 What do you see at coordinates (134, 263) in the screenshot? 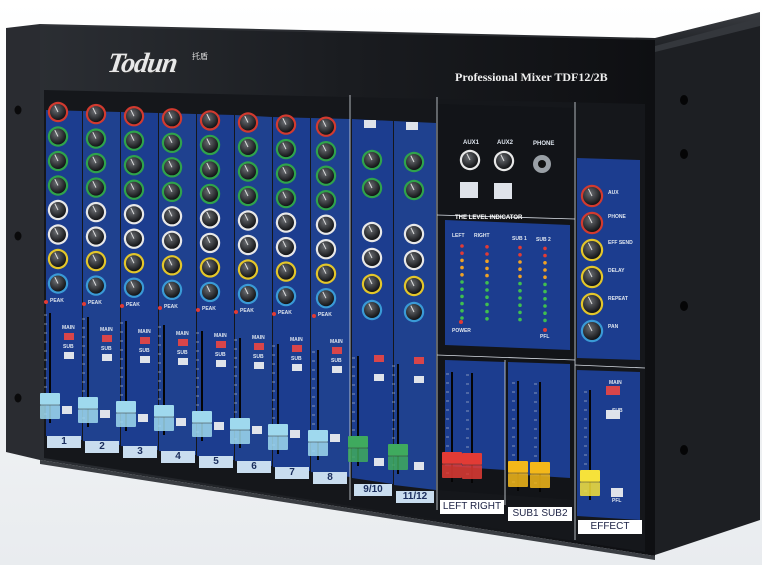
I see `ch3-eff-knob` at bounding box center [134, 263].